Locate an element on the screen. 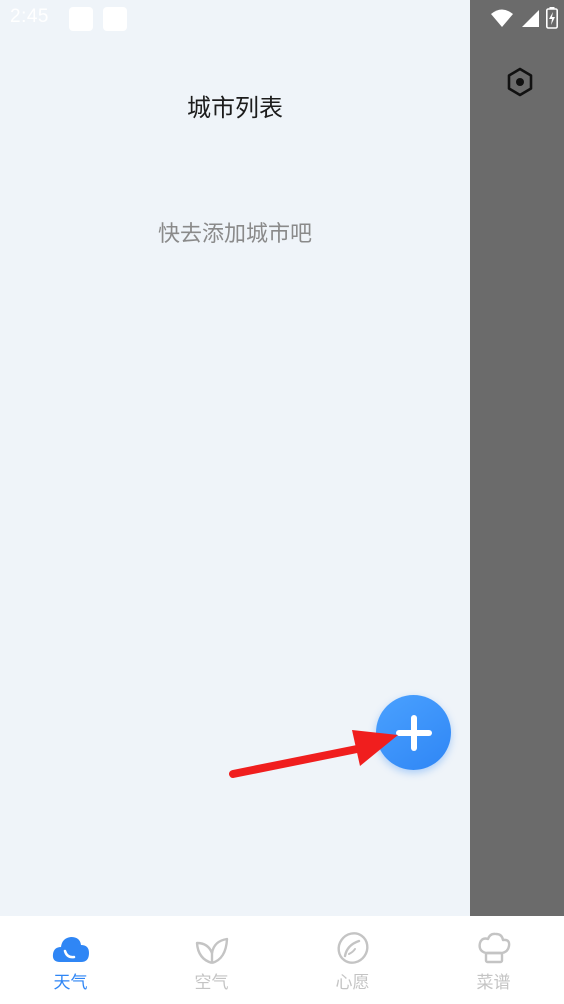 This screenshot has width=564, height=1004. status-time: 2:45 is located at coordinates (29, 16).